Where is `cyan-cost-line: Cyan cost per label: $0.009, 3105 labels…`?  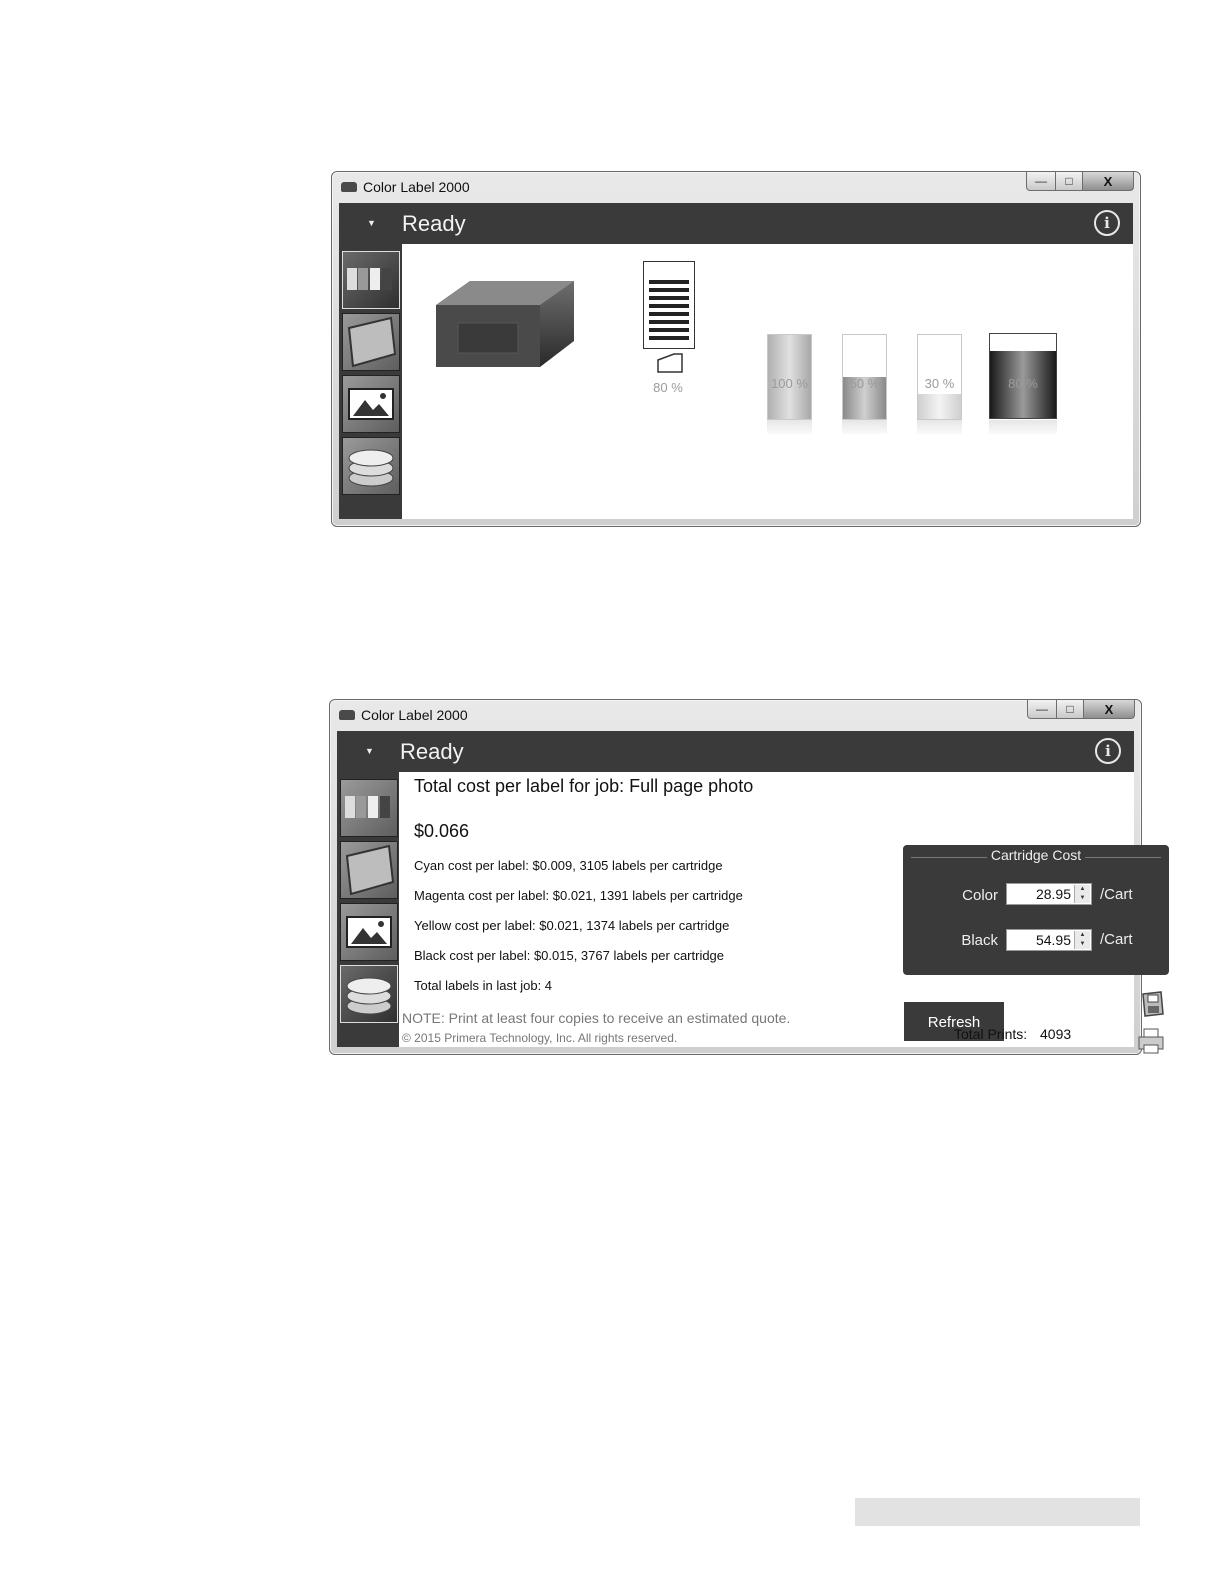
cyan-cost-line: Cyan cost per label: $0.009, 3105 labels… is located at coordinates (568, 865).